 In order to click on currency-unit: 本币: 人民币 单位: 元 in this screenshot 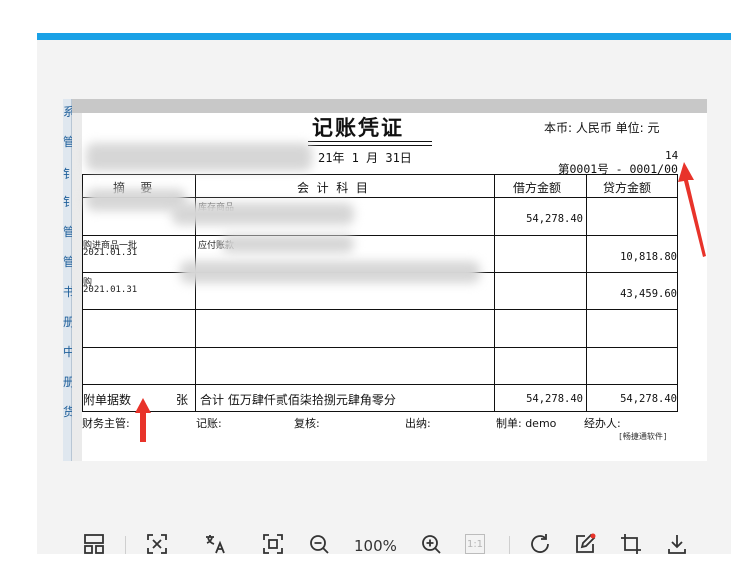, I will do `click(602, 128)`.